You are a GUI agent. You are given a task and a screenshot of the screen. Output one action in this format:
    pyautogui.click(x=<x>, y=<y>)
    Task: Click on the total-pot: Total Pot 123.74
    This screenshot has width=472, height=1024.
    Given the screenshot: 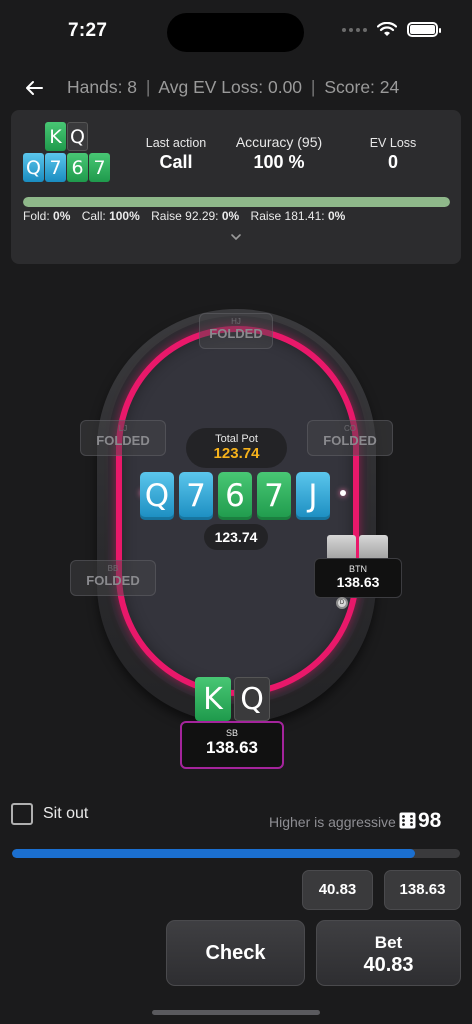 What is the action you would take?
    pyautogui.click(x=236, y=448)
    